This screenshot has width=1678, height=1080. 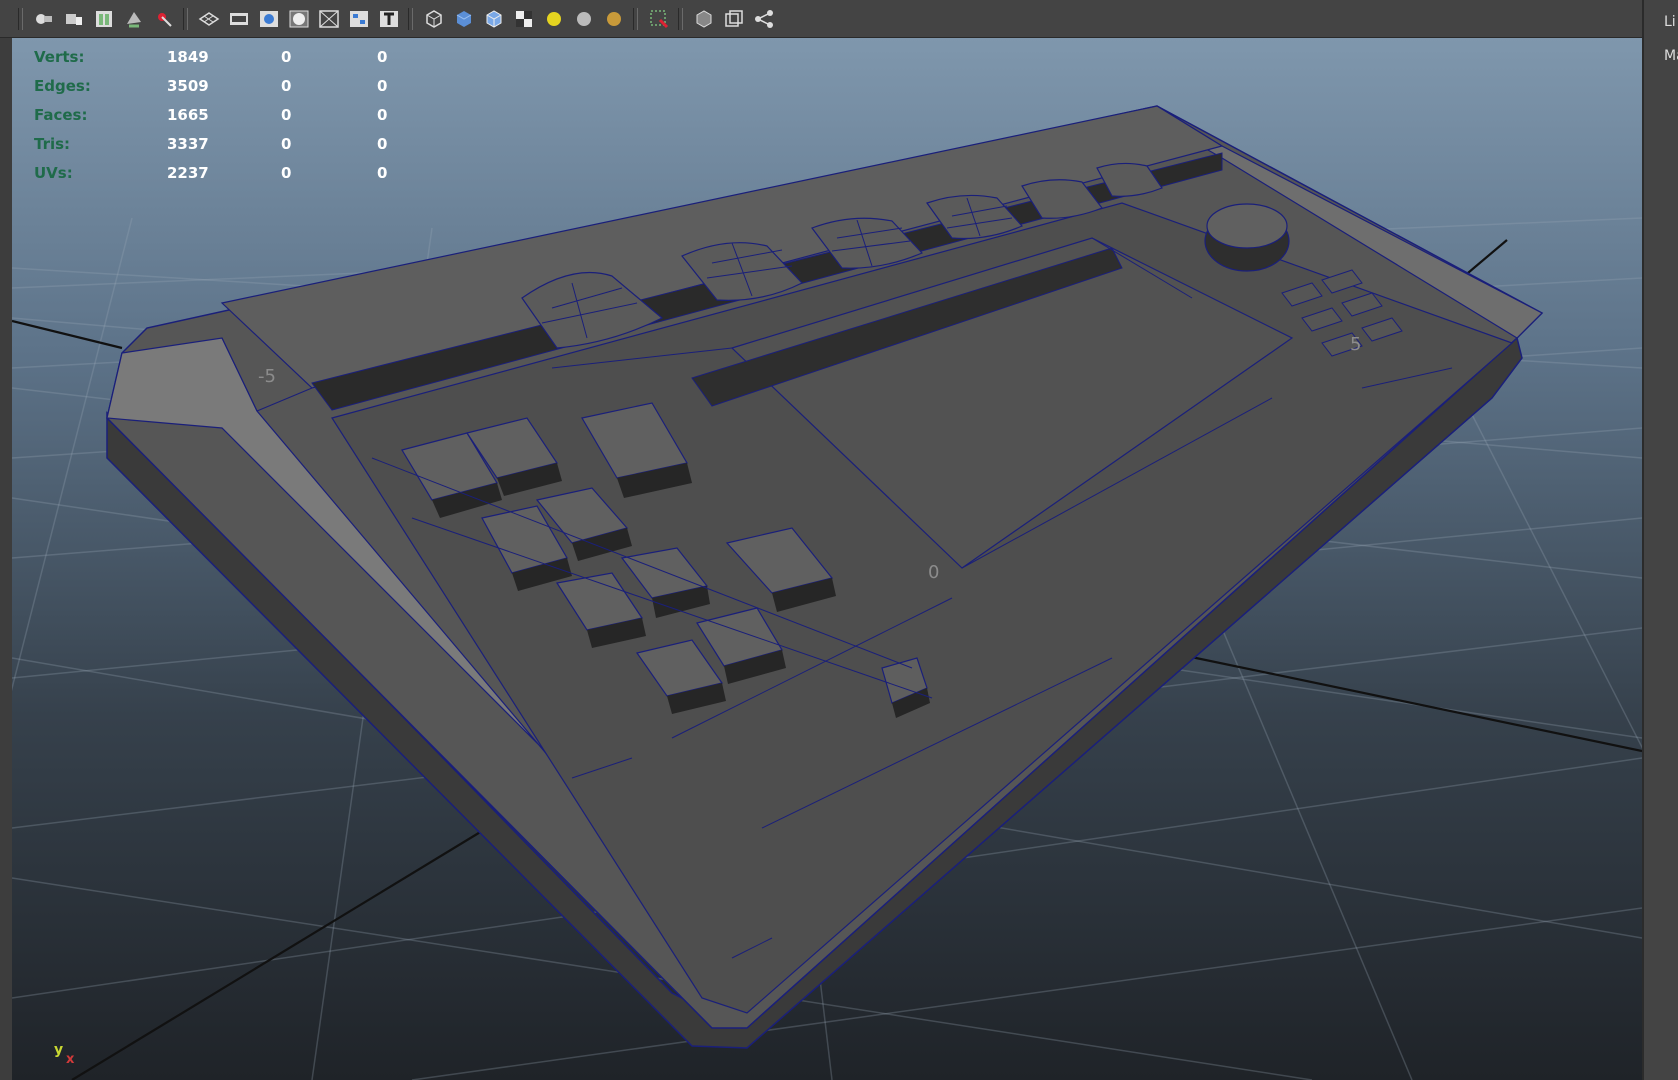 What do you see at coordinates (1660, 540) in the screenshot?
I see `right-side-panel: Li Ma` at bounding box center [1660, 540].